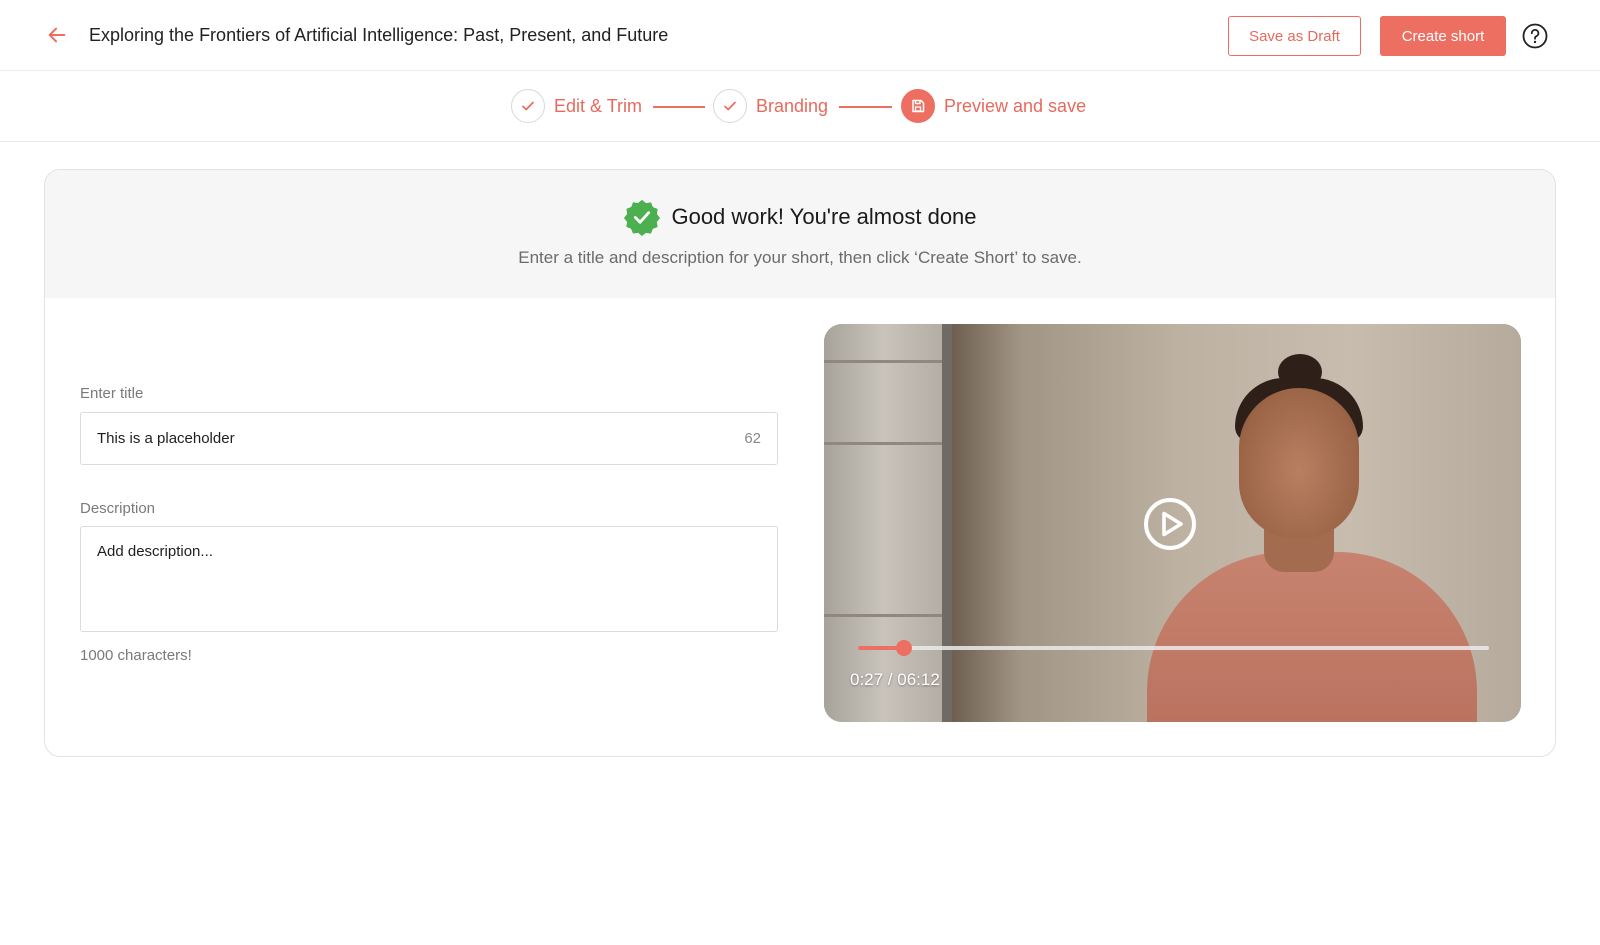  What do you see at coordinates (1236, 523) in the screenshot?
I see `video-background-wall` at bounding box center [1236, 523].